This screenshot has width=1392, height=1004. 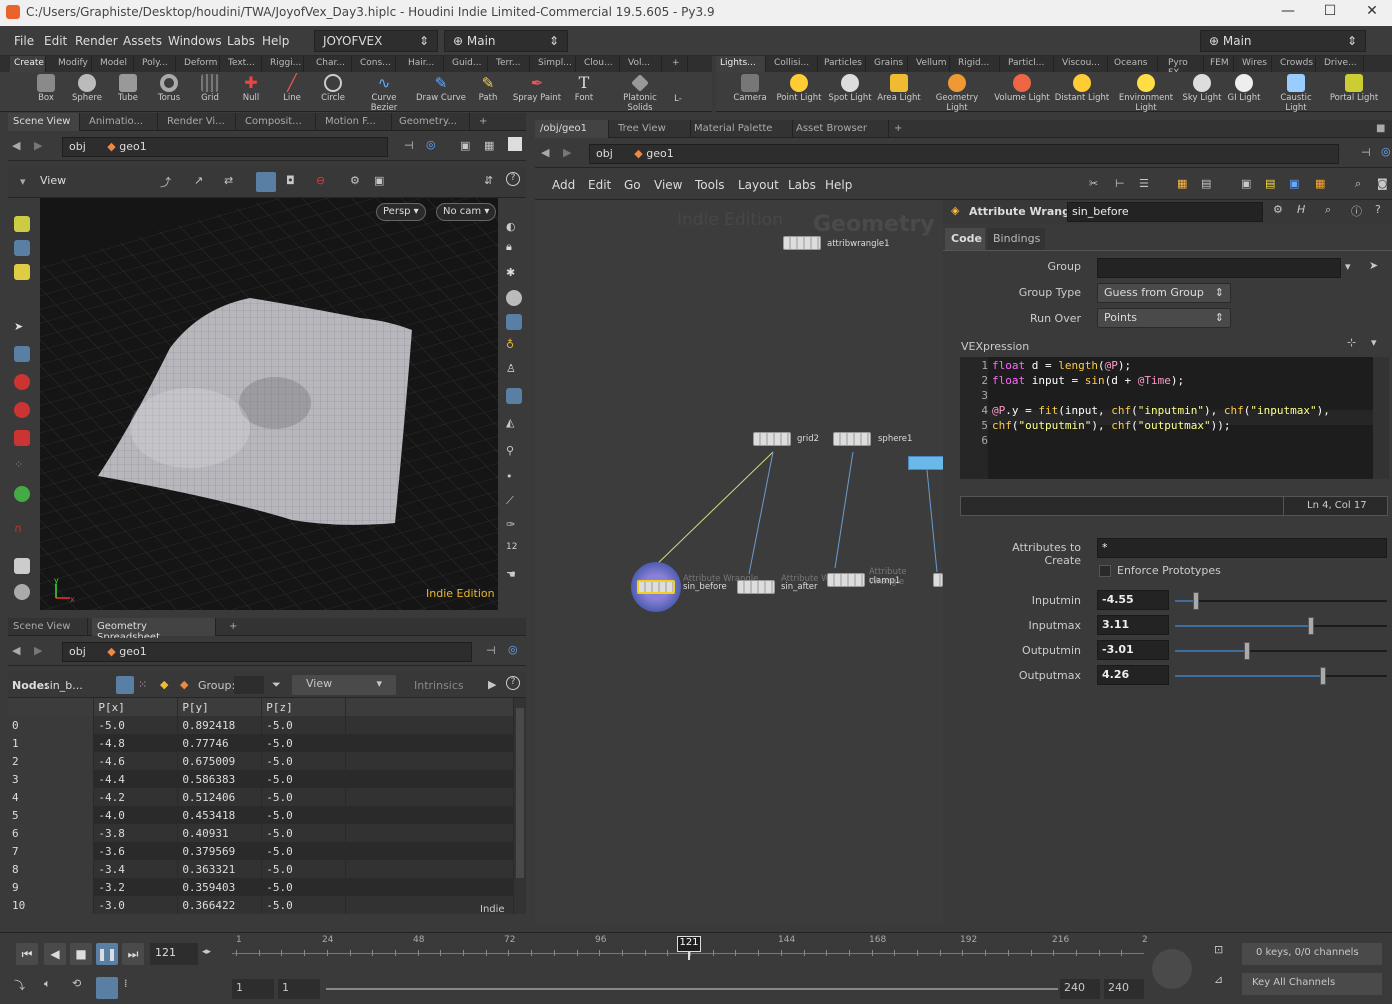 I want to click on select-arrow-icon: ➤, so click(x=1373, y=265).